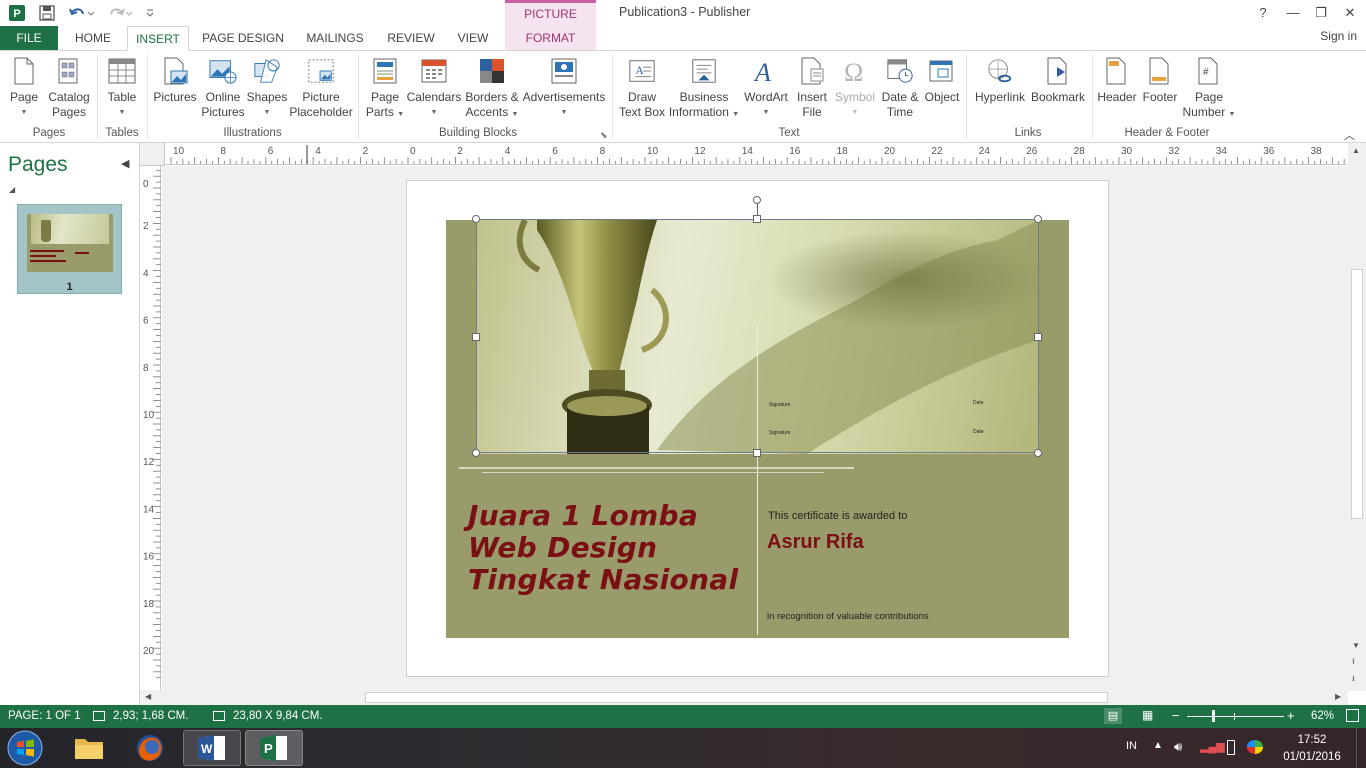 The image size is (1366, 768). Describe the element at coordinates (150, 748) in the screenshot. I see `taskbar-firefox` at that location.